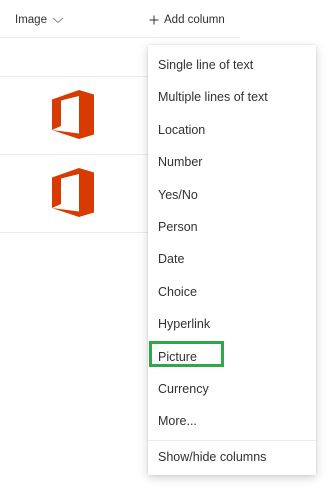  I want to click on menu-item-date: Date, so click(232, 259).